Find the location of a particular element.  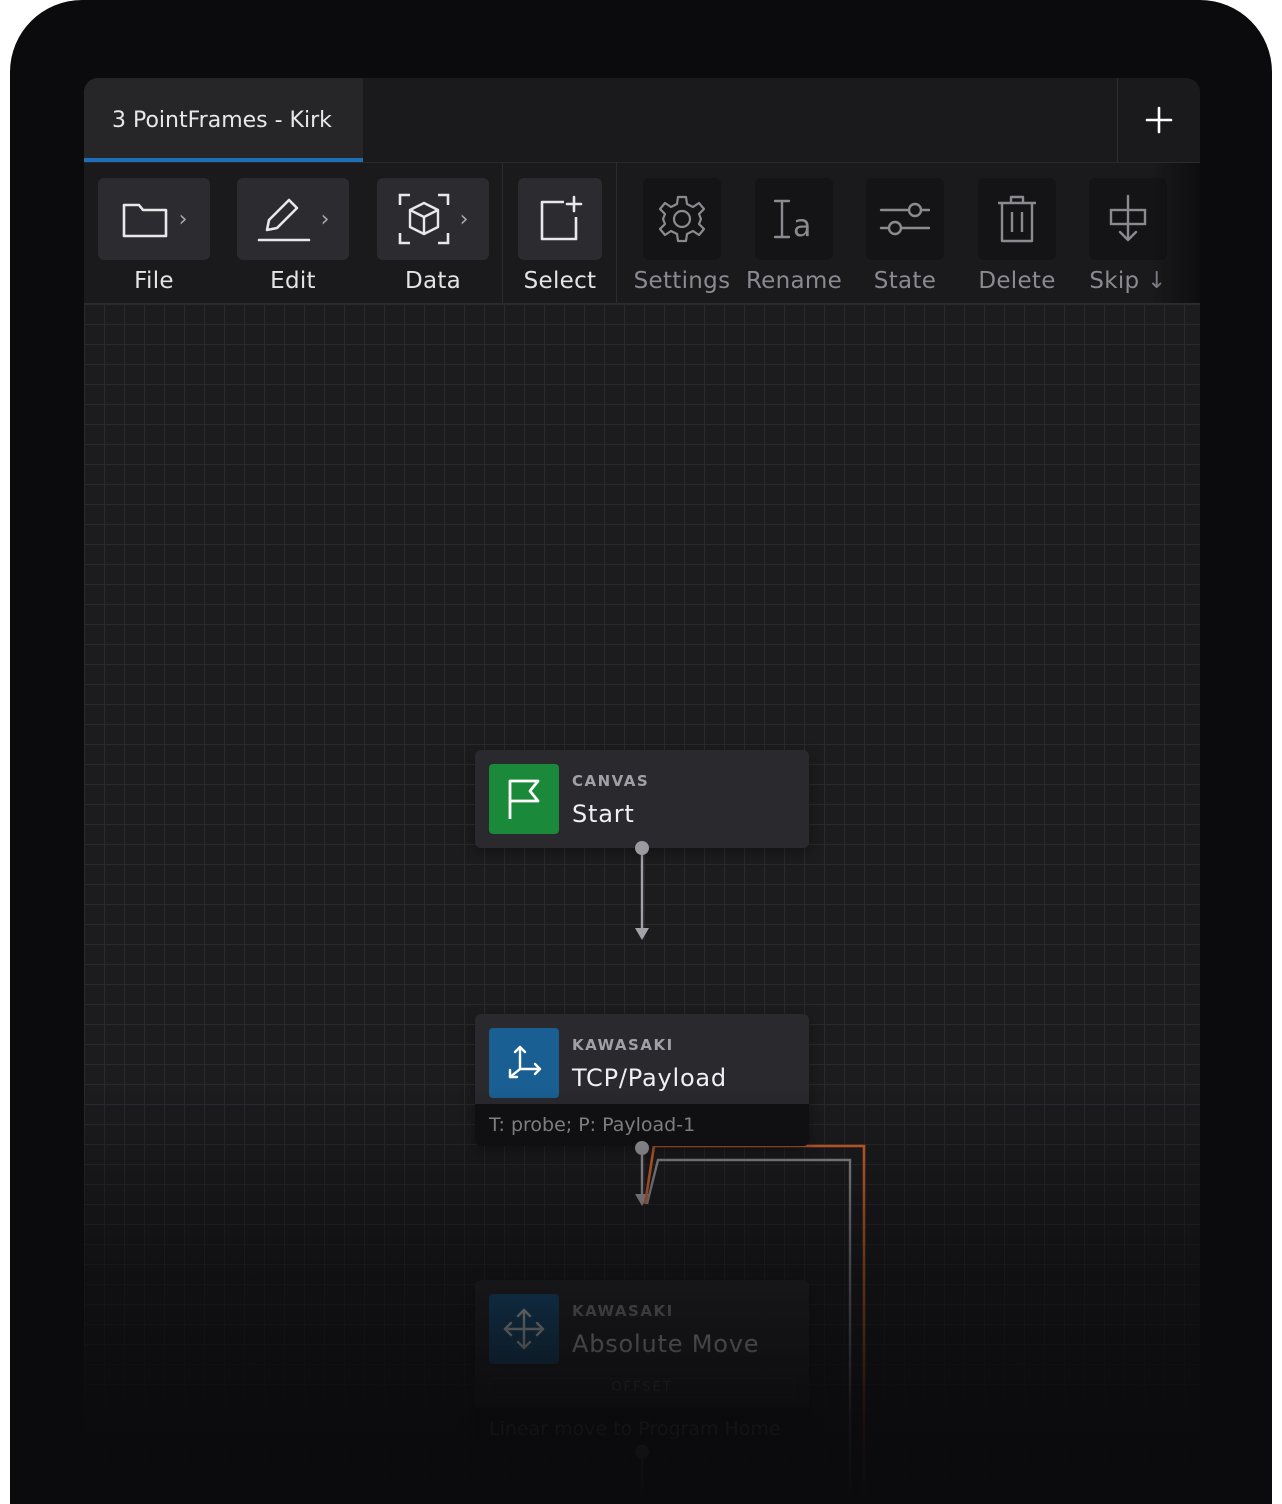

svg-text: a is located at coordinates (802, 226).